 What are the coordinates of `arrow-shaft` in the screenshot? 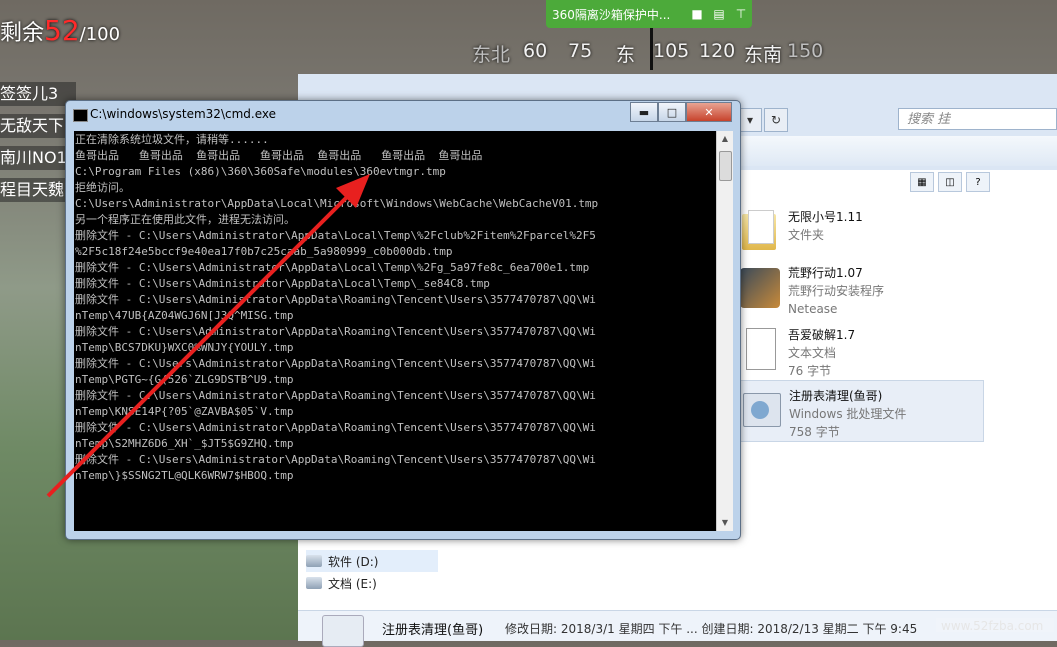 It's located at (204, 340).